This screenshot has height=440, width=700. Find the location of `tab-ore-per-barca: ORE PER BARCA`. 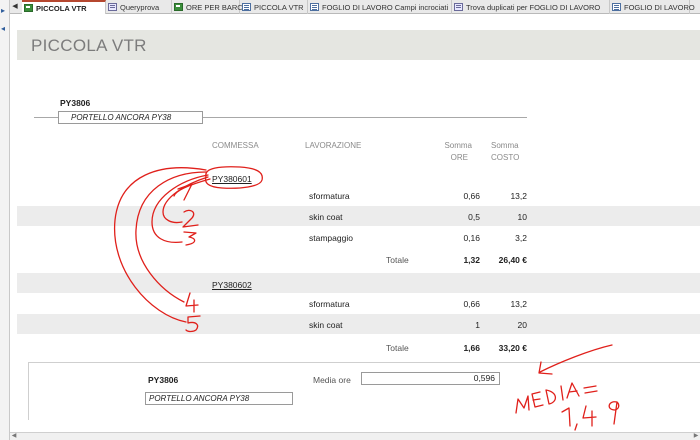

tab-ore-per-barca: ORE PER BARCA is located at coordinates (210, 7).